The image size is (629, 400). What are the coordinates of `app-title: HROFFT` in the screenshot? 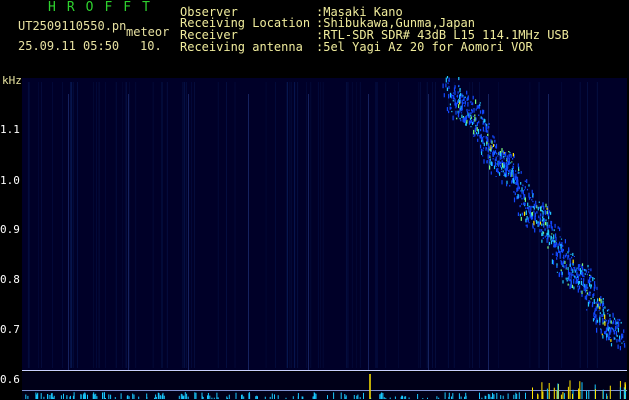 It's located at (104, 7).